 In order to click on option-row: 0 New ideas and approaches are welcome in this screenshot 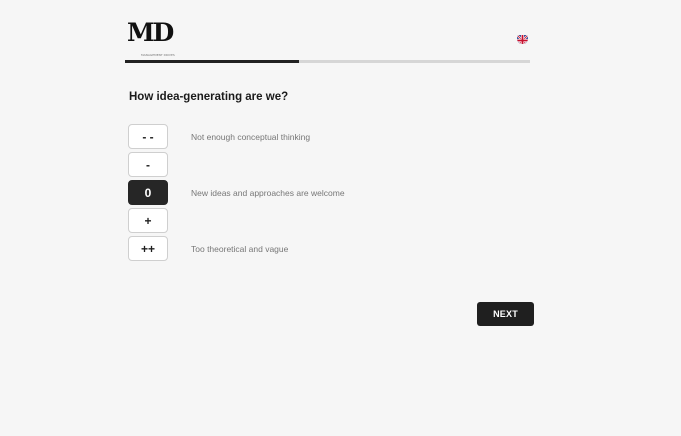, I will do `click(236, 192)`.